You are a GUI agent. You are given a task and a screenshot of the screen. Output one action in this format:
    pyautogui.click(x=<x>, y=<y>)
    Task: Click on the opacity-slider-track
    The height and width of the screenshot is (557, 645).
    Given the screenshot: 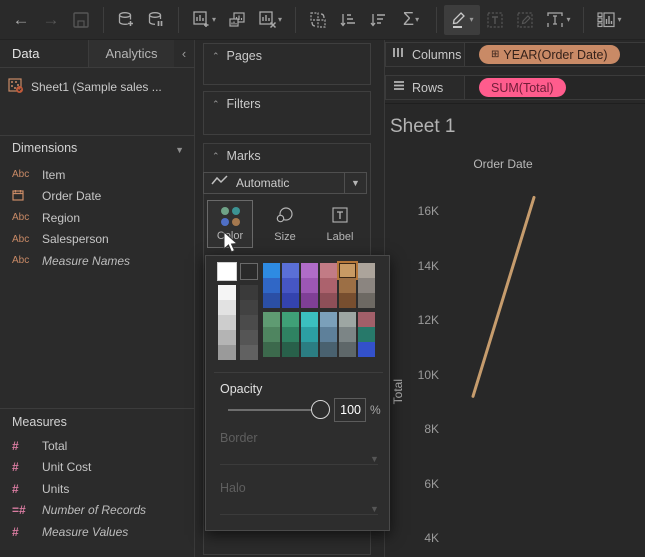 What is the action you would take?
    pyautogui.click(x=271, y=410)
    